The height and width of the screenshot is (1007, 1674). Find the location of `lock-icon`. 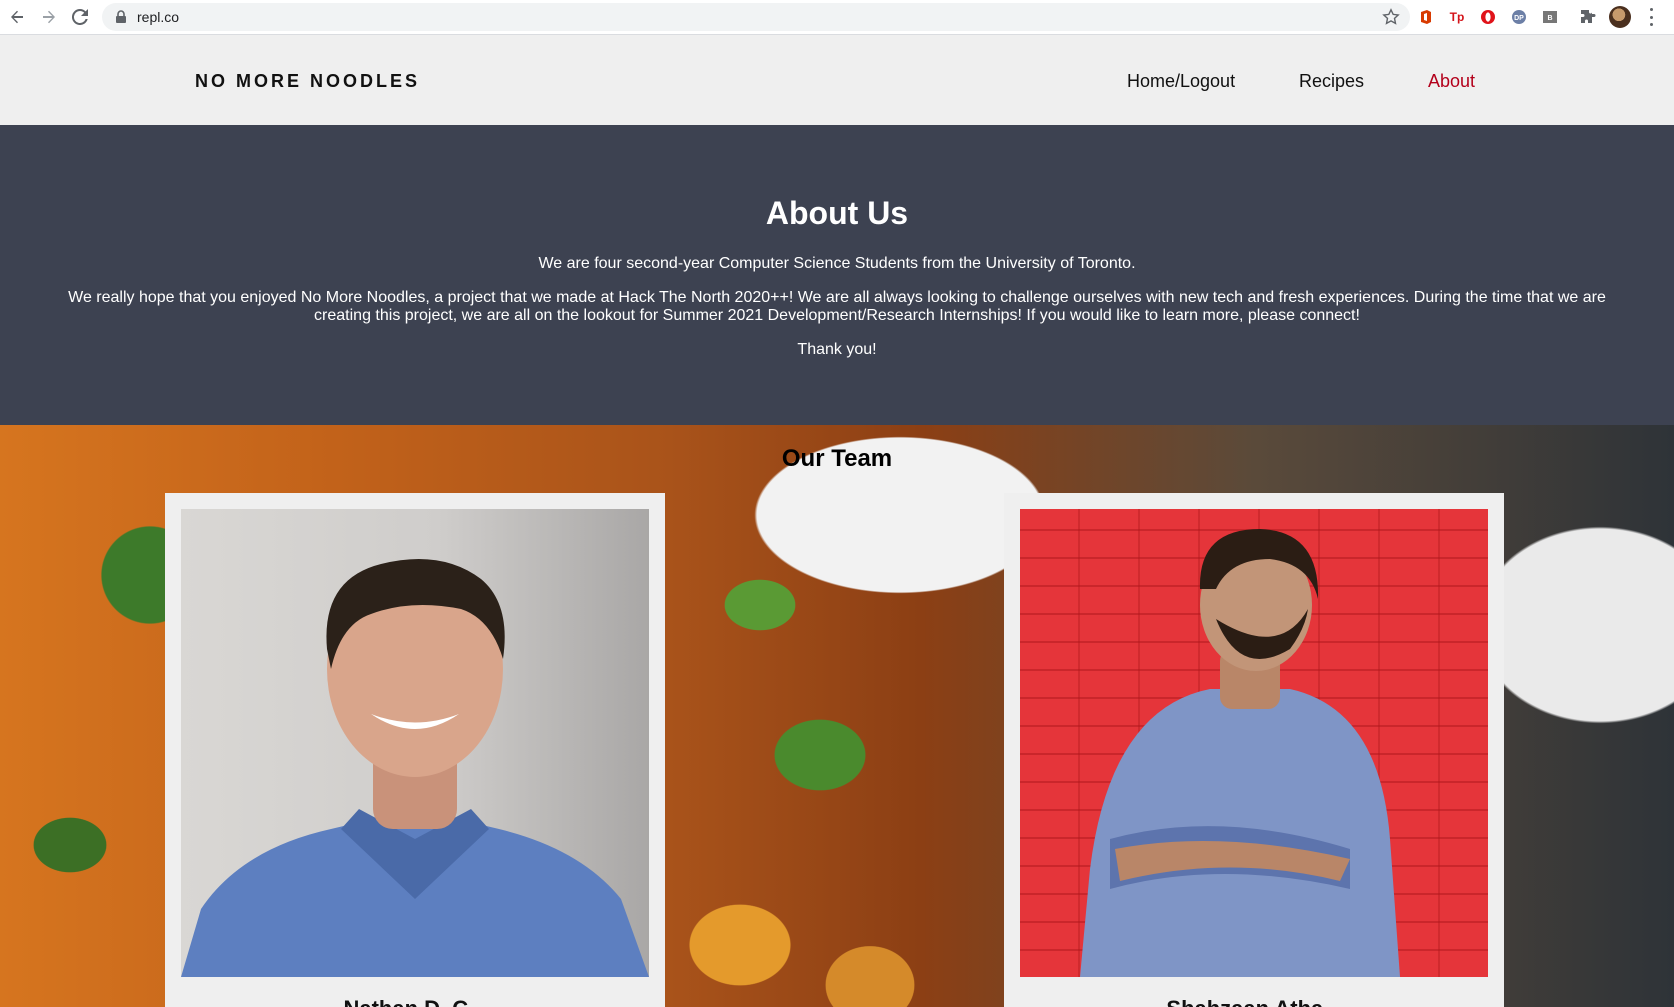

lock-icon is located at coordinates (121, 17).